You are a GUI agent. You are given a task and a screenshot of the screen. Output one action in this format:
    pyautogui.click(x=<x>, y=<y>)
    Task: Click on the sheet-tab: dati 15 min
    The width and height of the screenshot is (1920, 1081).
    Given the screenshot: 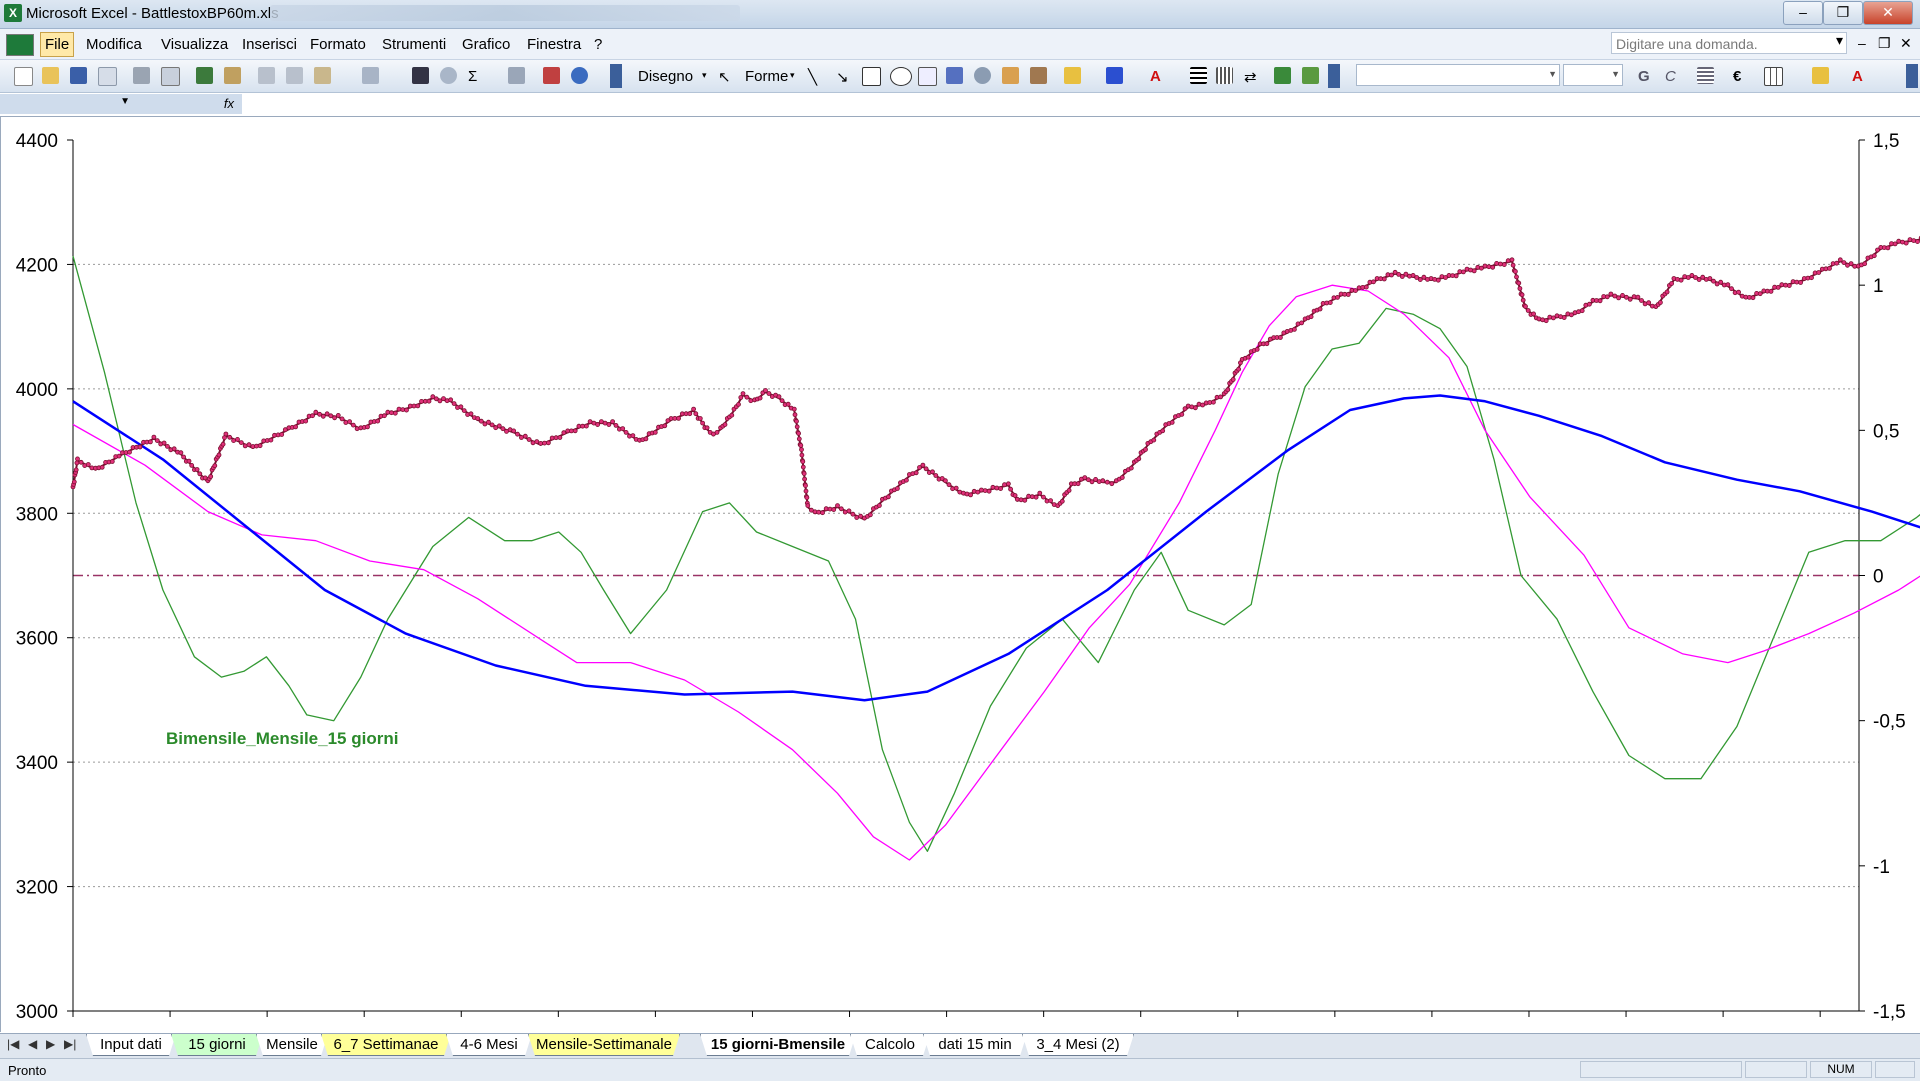 What is the action you would take?
    pyautogui.click(x=975, y=1045)
    